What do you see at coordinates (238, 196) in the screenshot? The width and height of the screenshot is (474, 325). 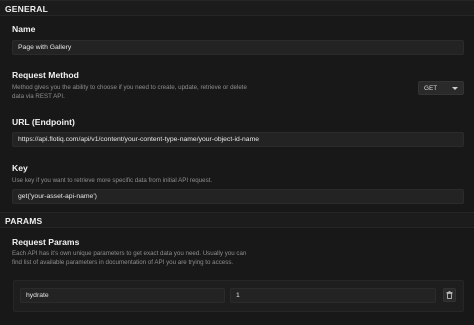 I see `key-input: get('your-asset-api-name')` at bounding box center [238, 196].